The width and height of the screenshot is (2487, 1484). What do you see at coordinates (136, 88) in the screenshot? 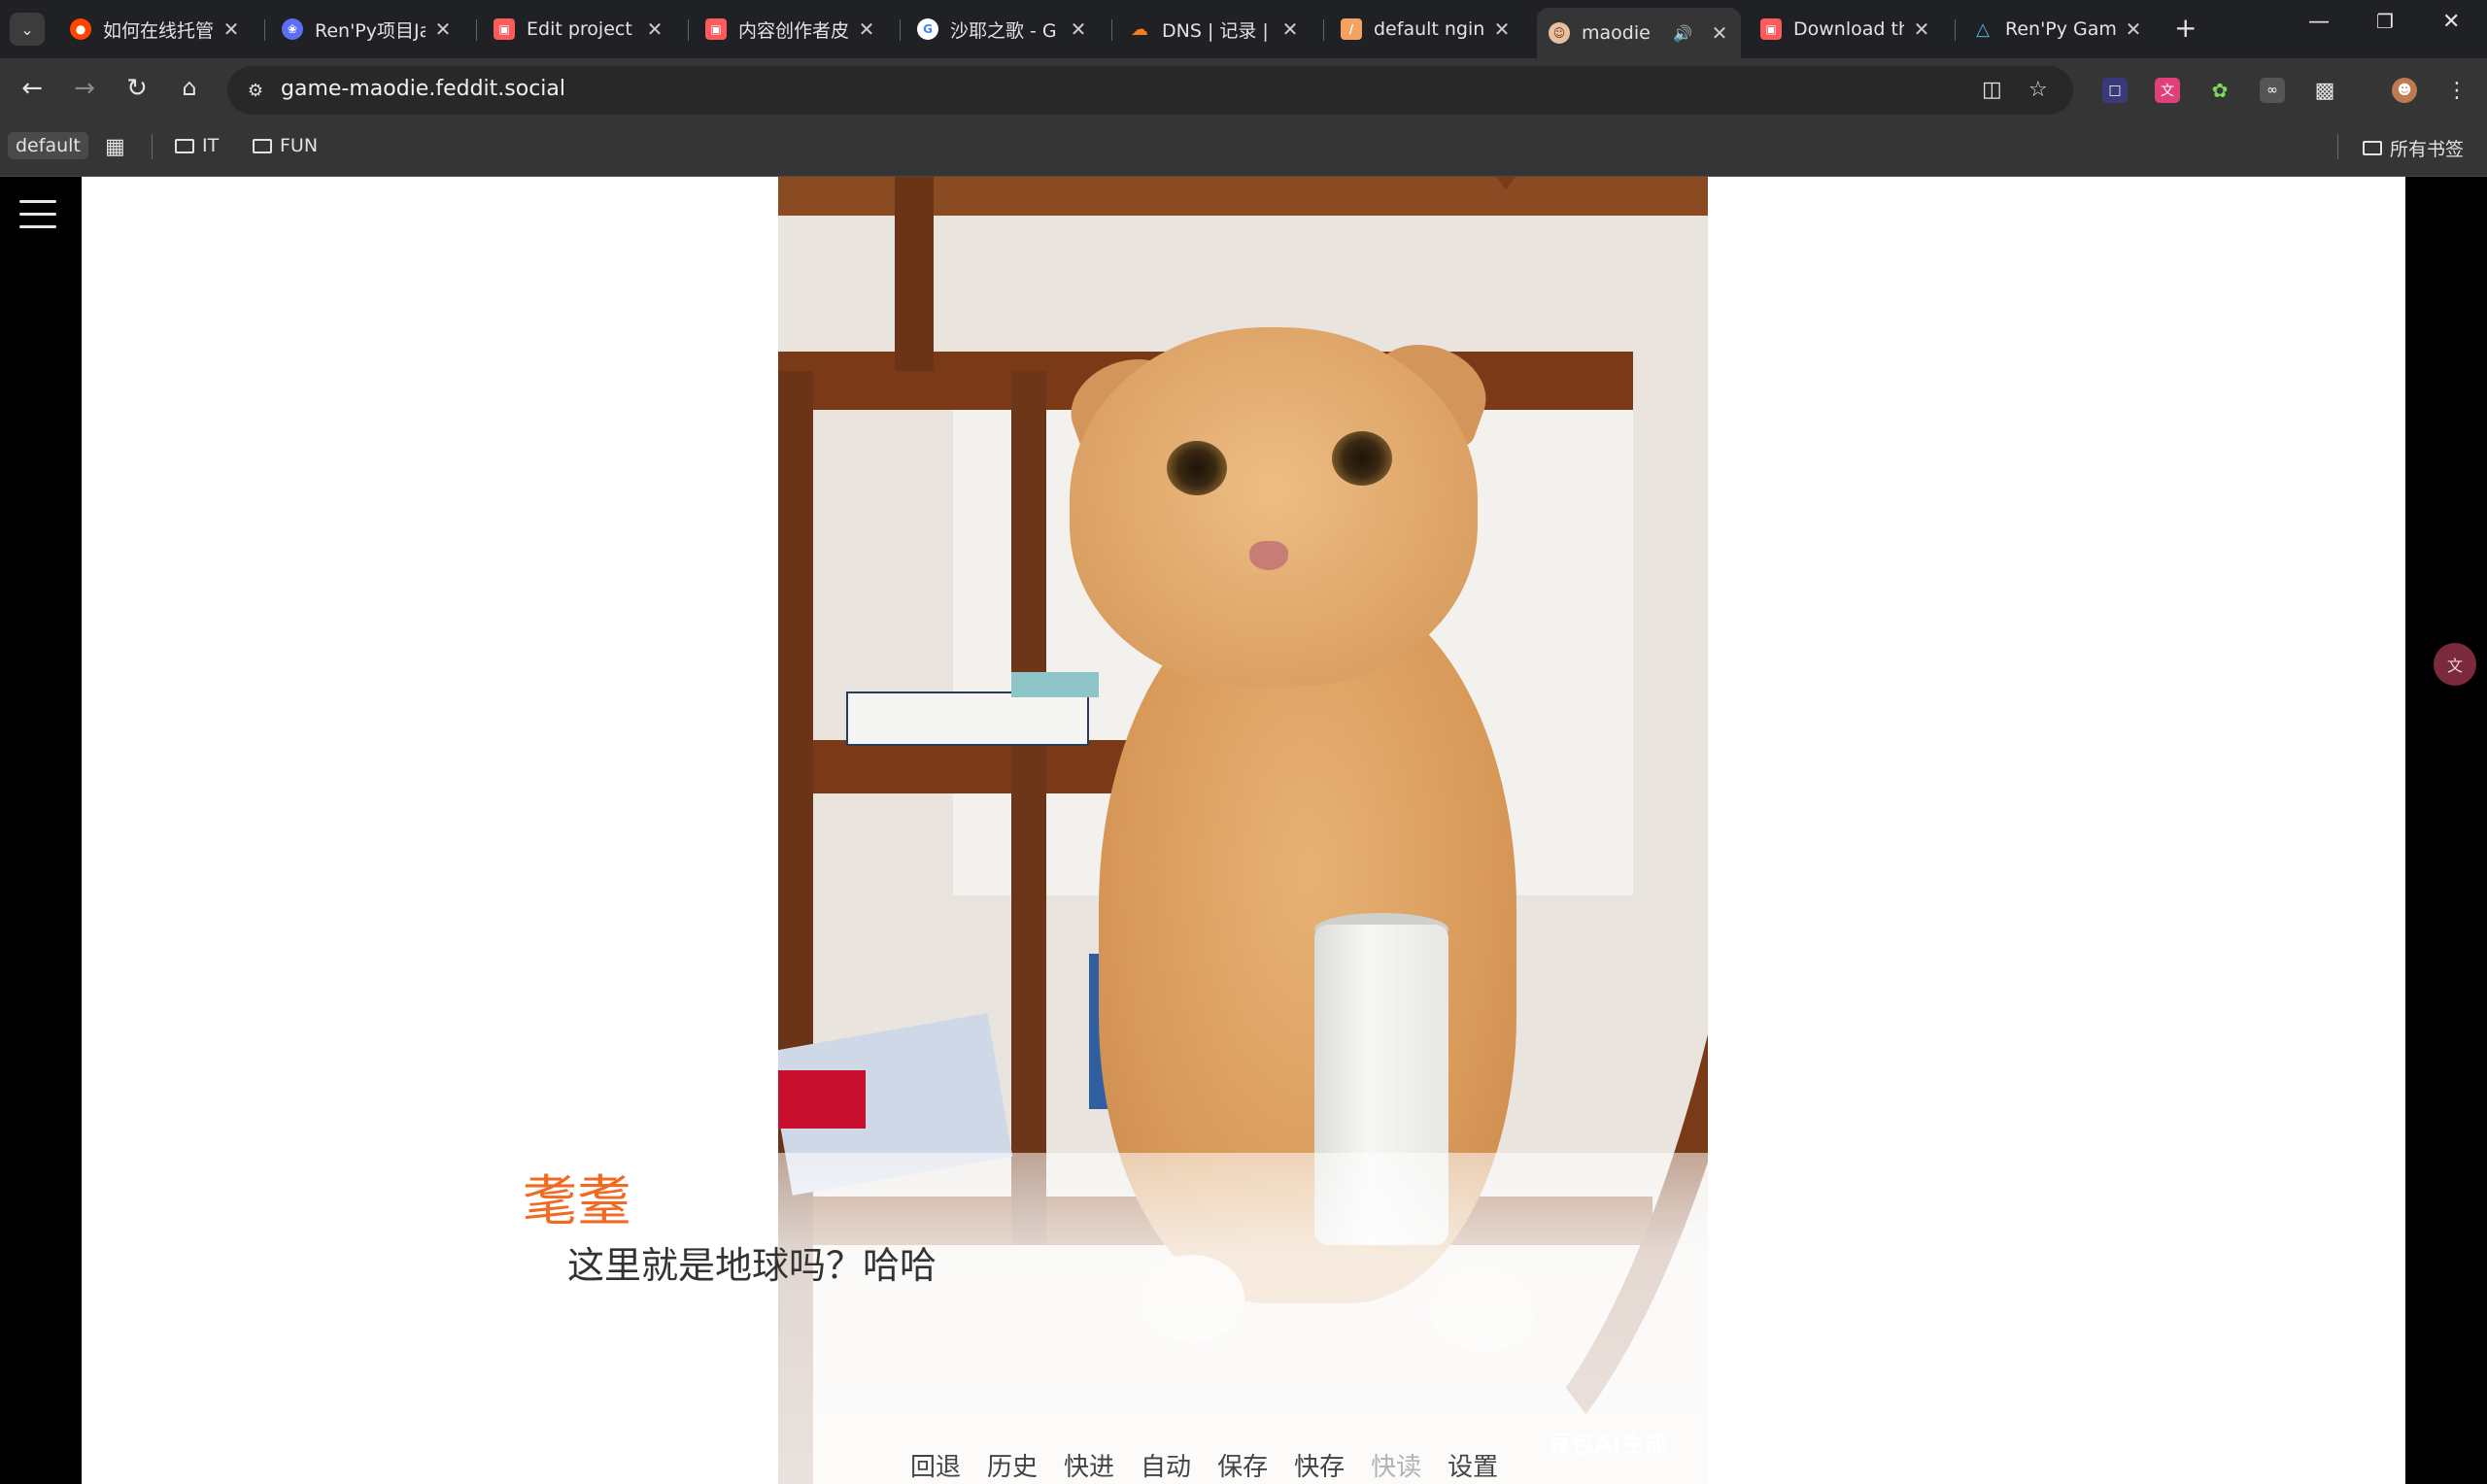
I see `reload-icon: ↻` at bounding box center [136, 88].